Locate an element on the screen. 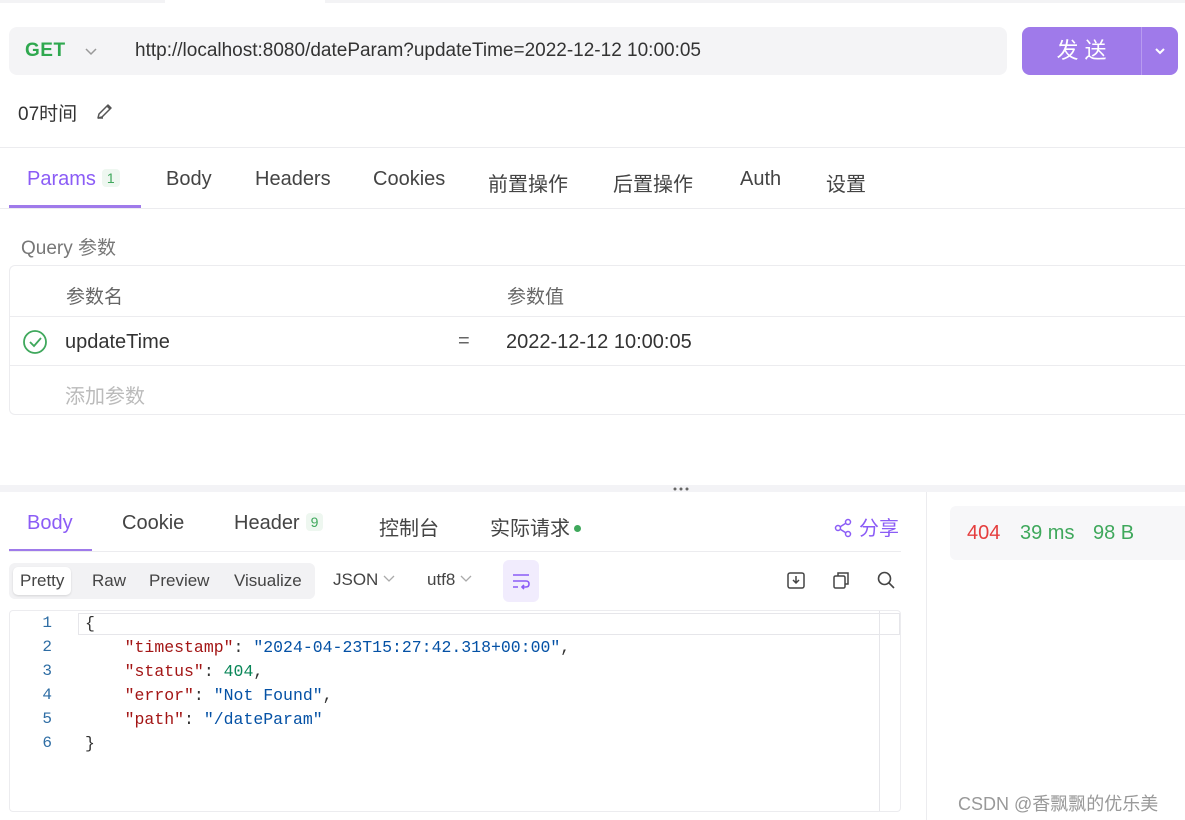 The width and height of the screenshot is (1185, 820). line-number: 5 is located at coordinates (47, 719).